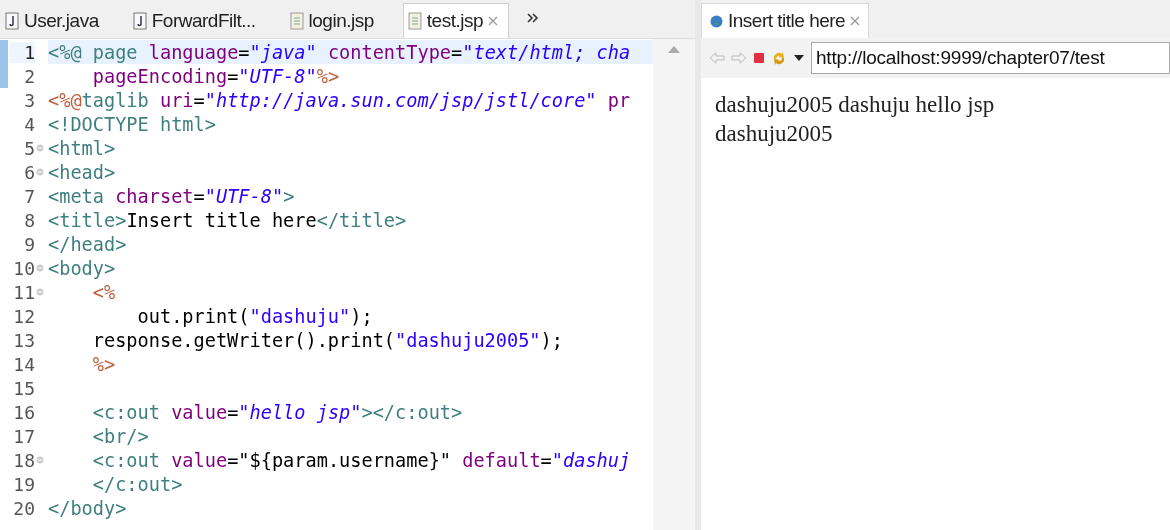  Describe the element at coordinates (23, 412) in the screenshot. I see `line-number: 16` at that location.